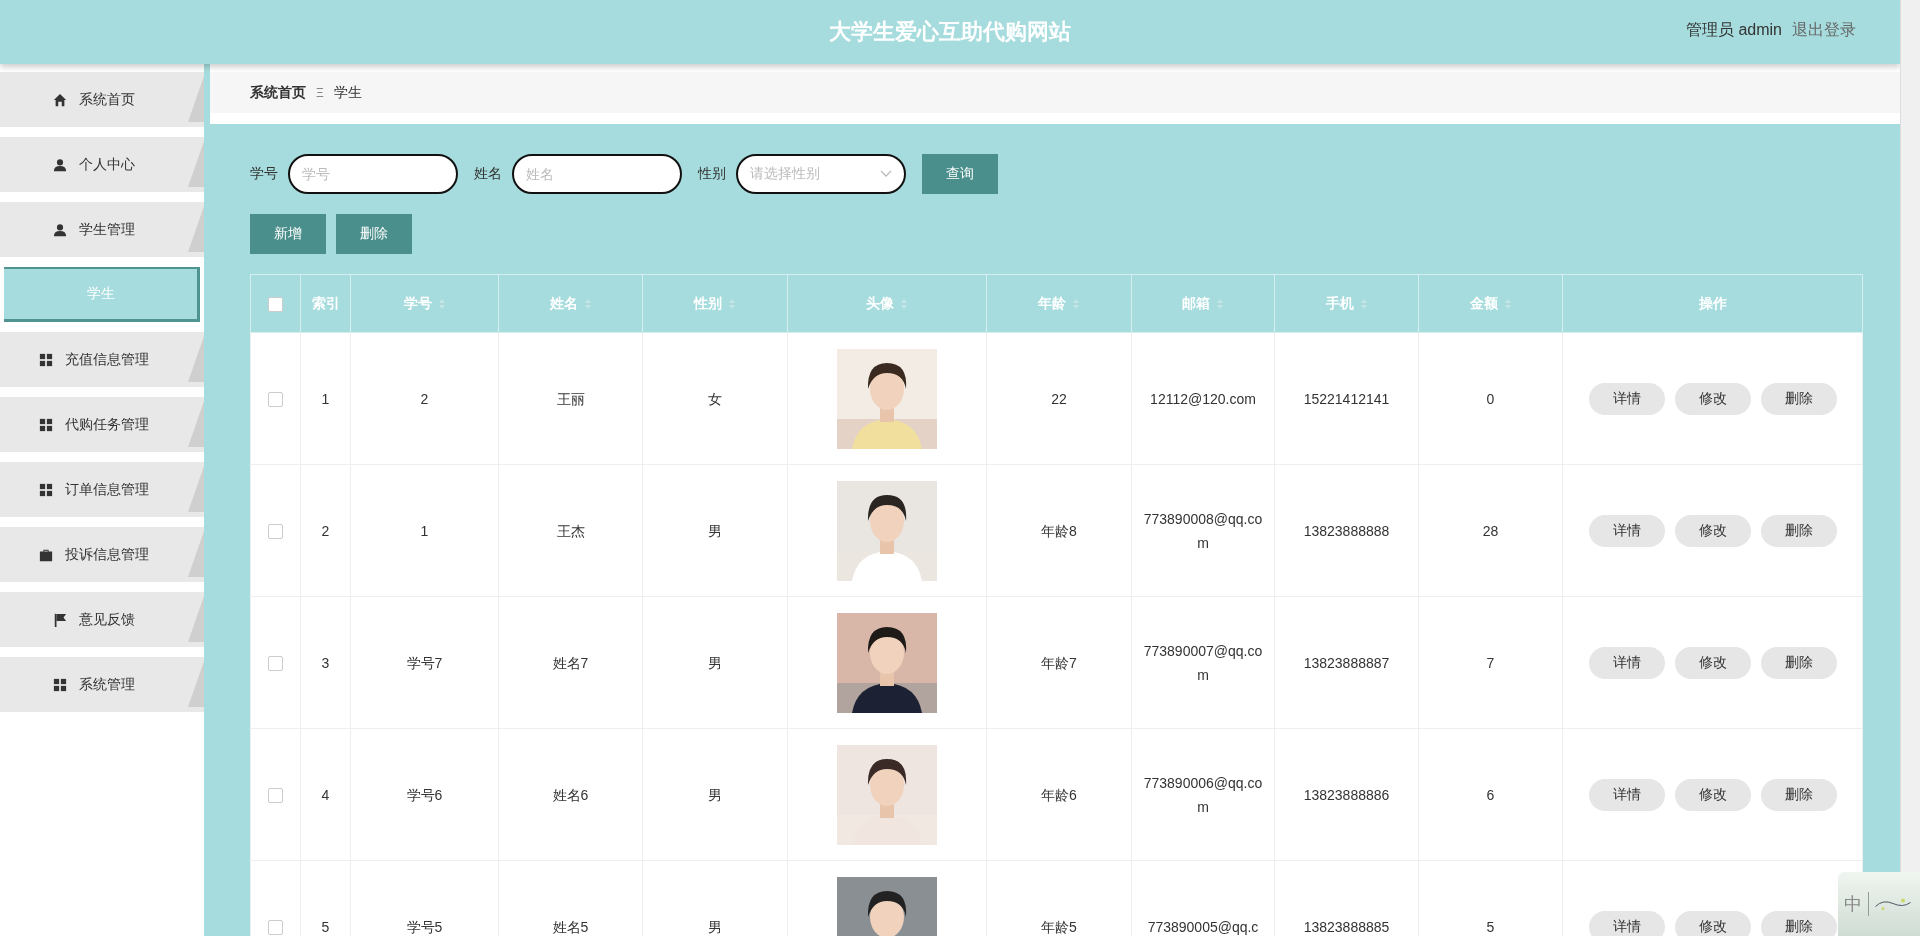 This screenshot has width=1920, height=936. What do you see at coordinates (60, 99) in the screenshot?
I see `home-icon` at bounding box center [60, 99].